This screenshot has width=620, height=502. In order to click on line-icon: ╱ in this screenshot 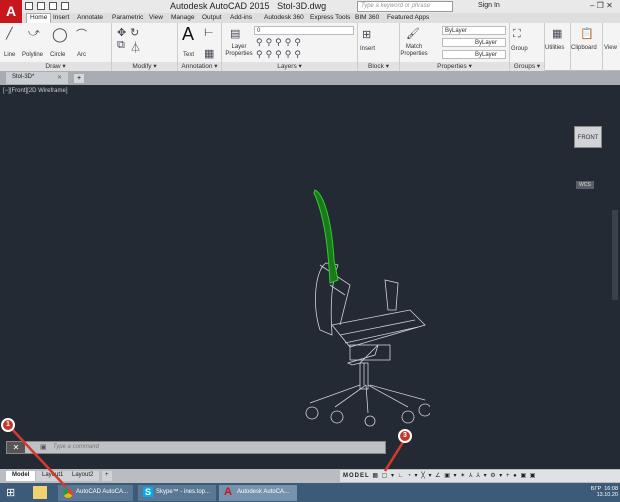, I will do `click(9, 34)`.